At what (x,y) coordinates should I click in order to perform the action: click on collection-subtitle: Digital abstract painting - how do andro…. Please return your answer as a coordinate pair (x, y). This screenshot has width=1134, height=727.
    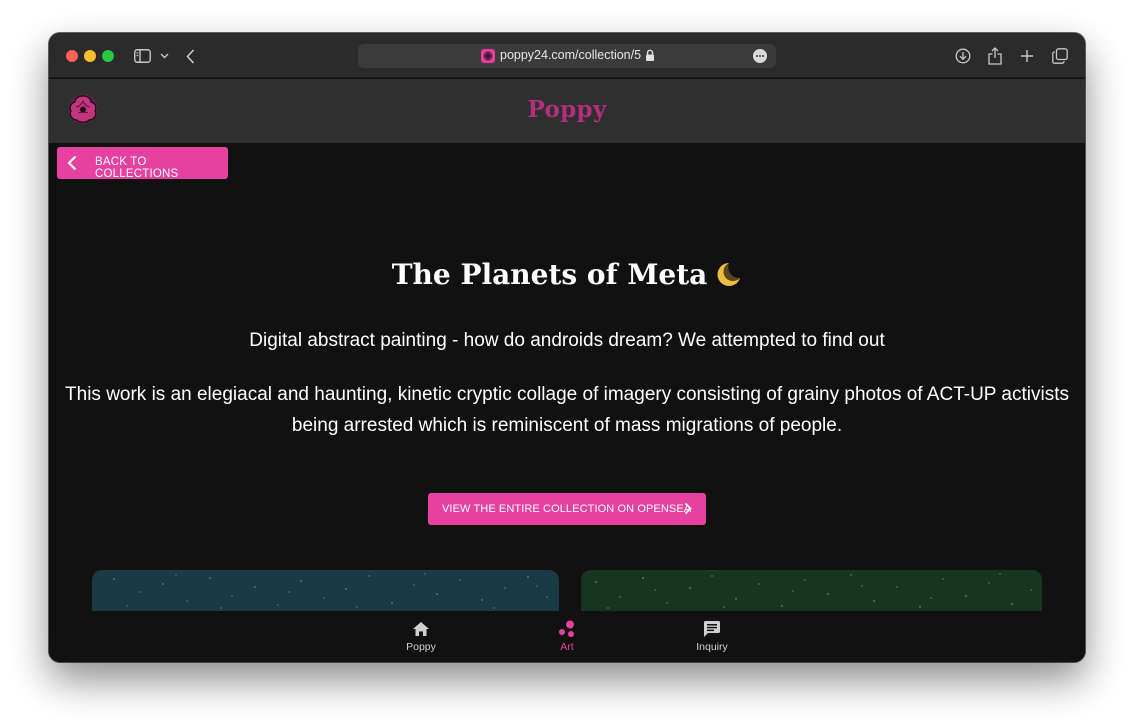
    Looking at the image, I should click on (567, 340).